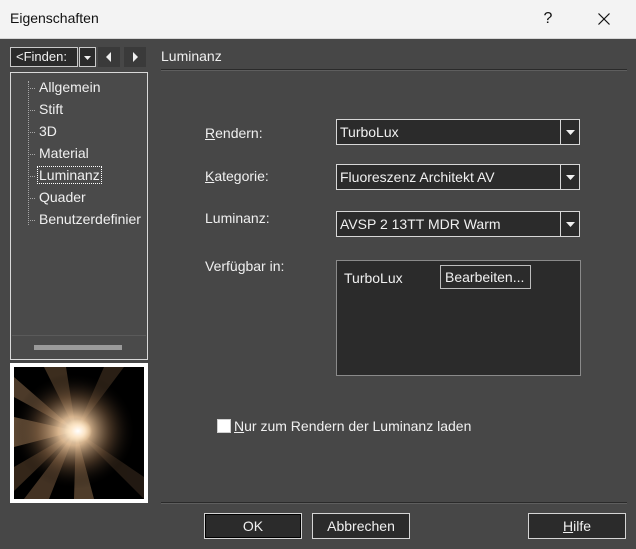  What do you see at coordinates (417, 177) in the screenshot?
I see `kategorie-value: Fluoreszenz Architekt AV` at bounding box center [417, 177].